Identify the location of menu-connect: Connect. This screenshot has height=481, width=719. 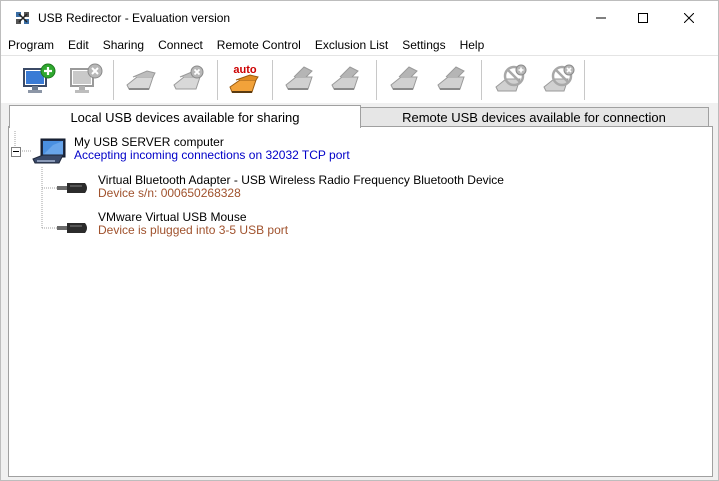
(180, 45).